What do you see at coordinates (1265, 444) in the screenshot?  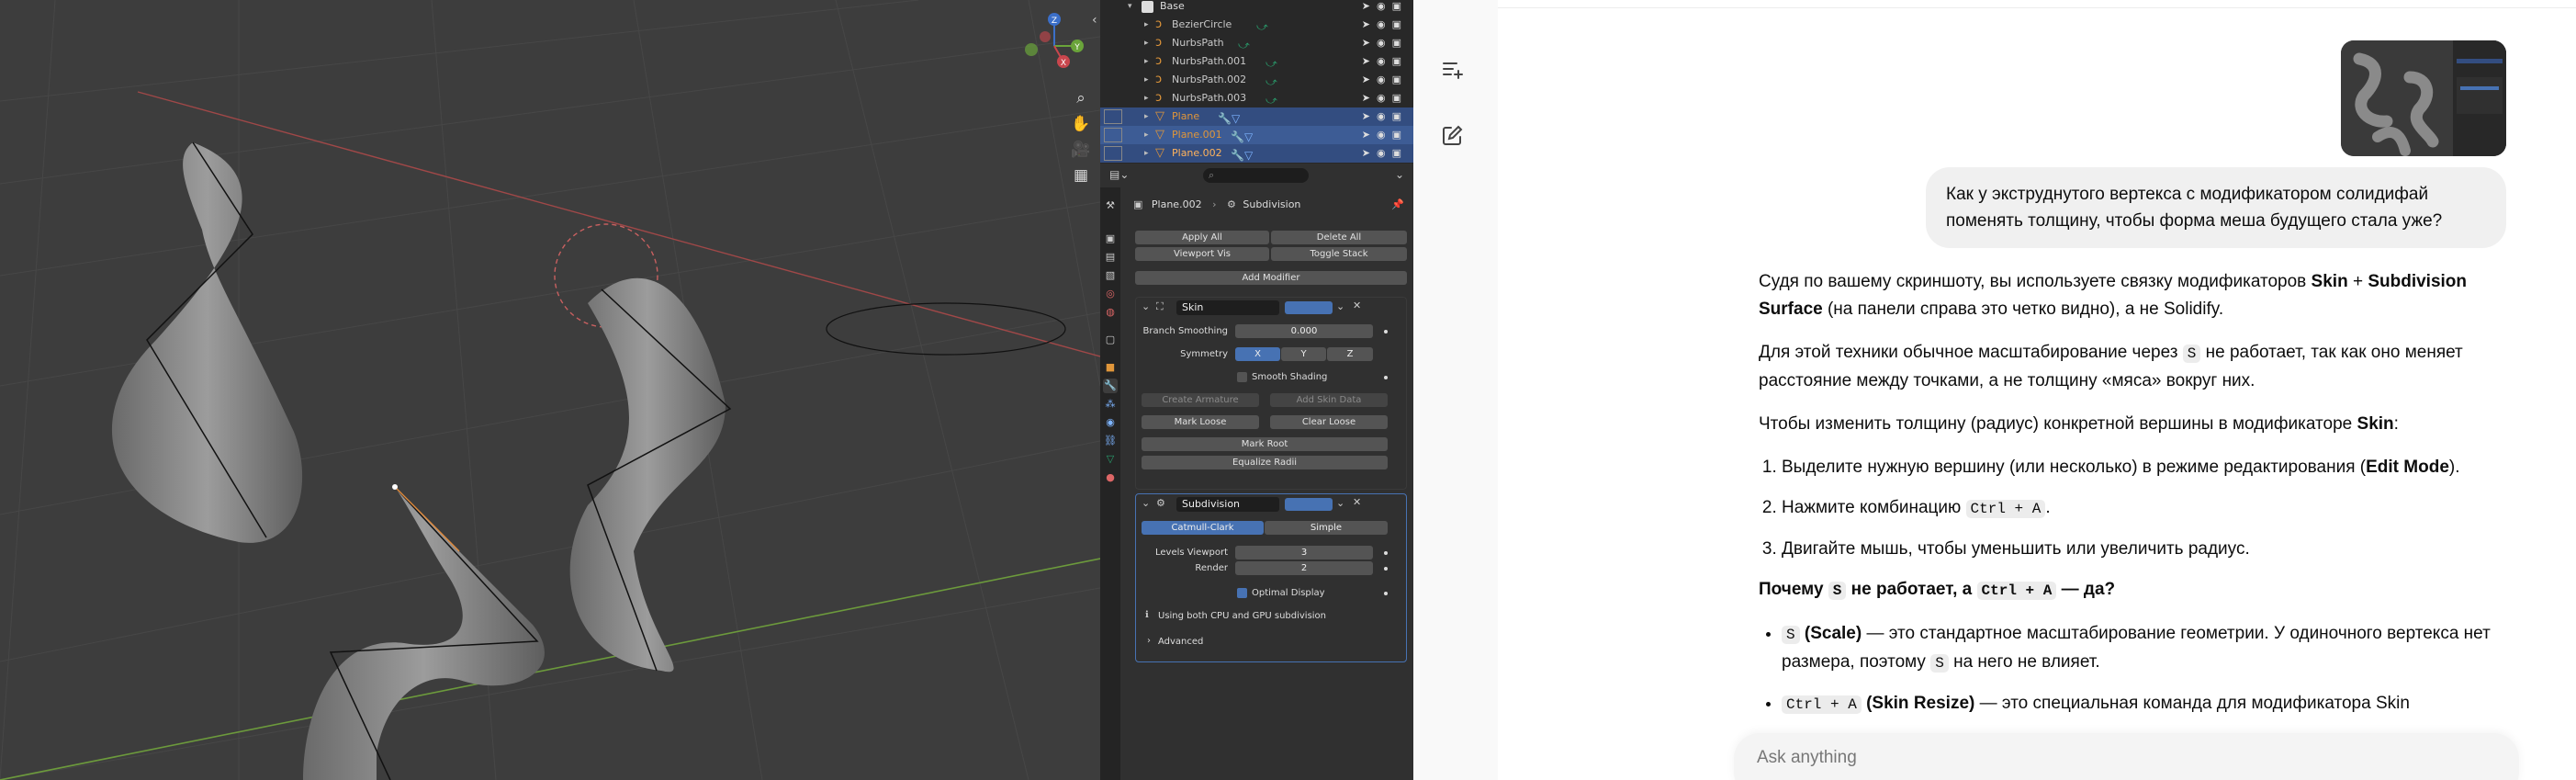 I see `mark-root-button: Mark Root` at bounding box center [1265, 444].